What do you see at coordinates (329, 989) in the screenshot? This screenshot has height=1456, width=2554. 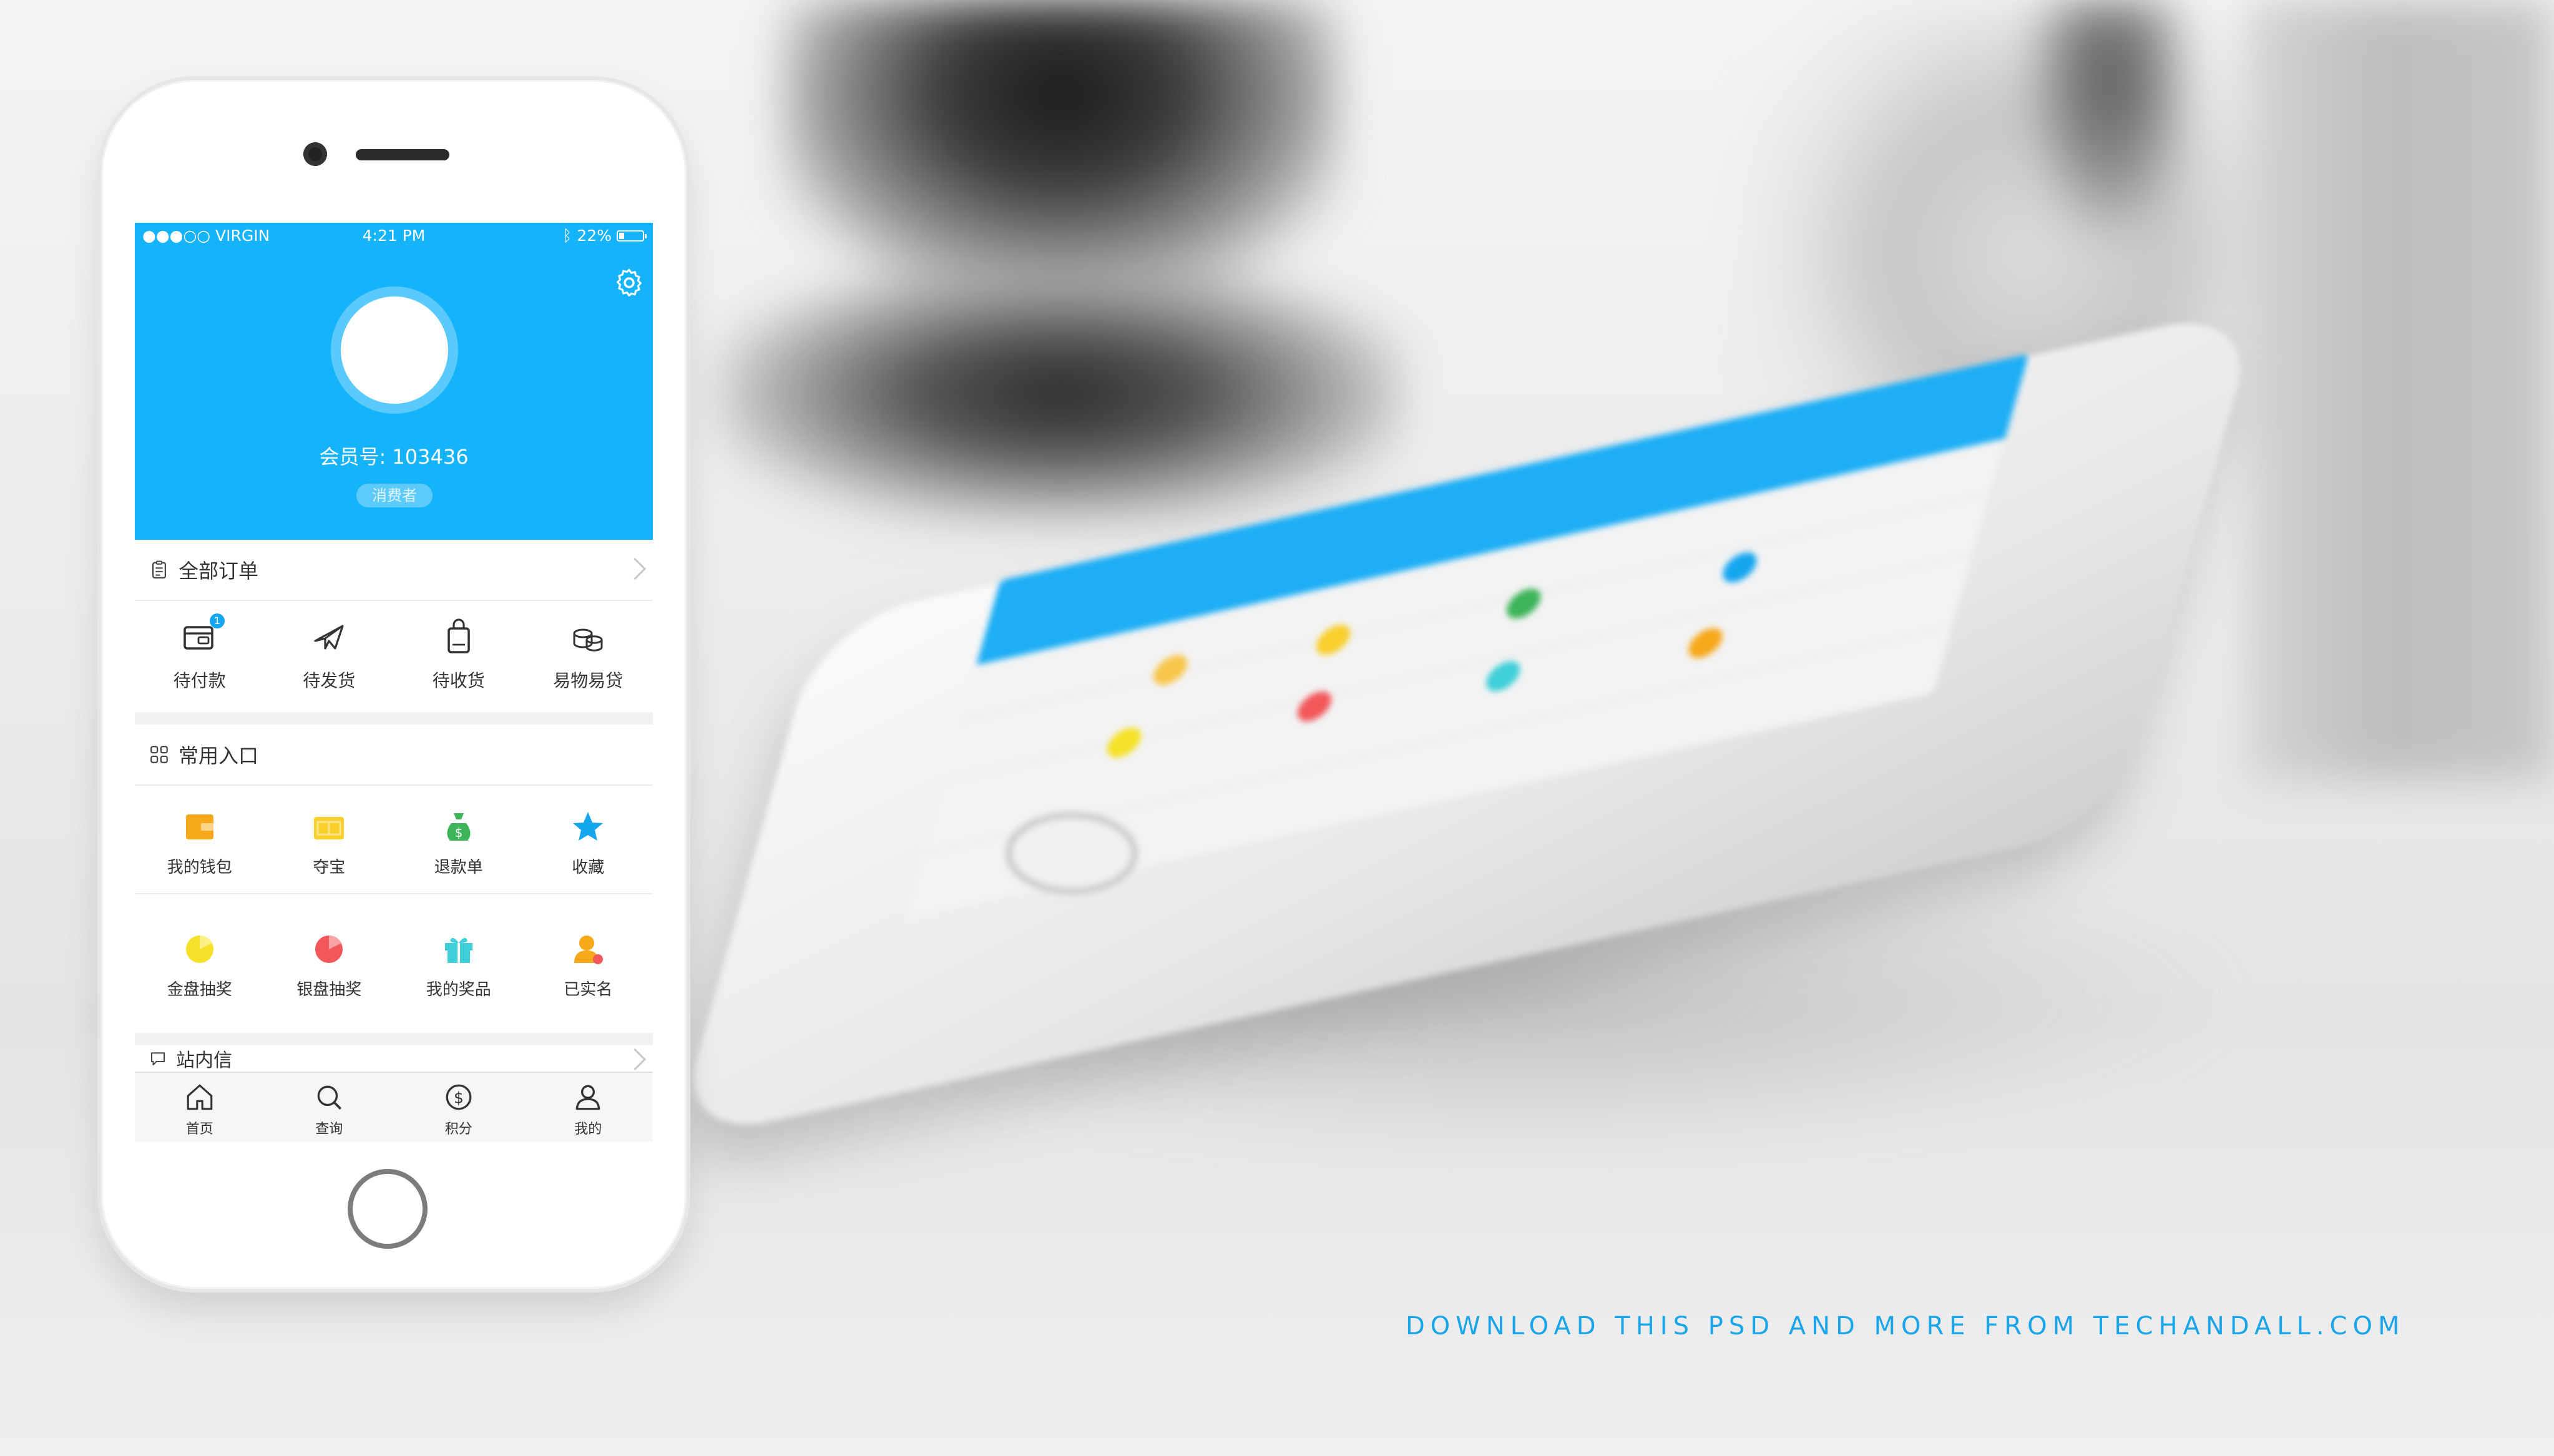 I see `shortcut-label: 银盘抽奖` at bounding box center [329, 989].